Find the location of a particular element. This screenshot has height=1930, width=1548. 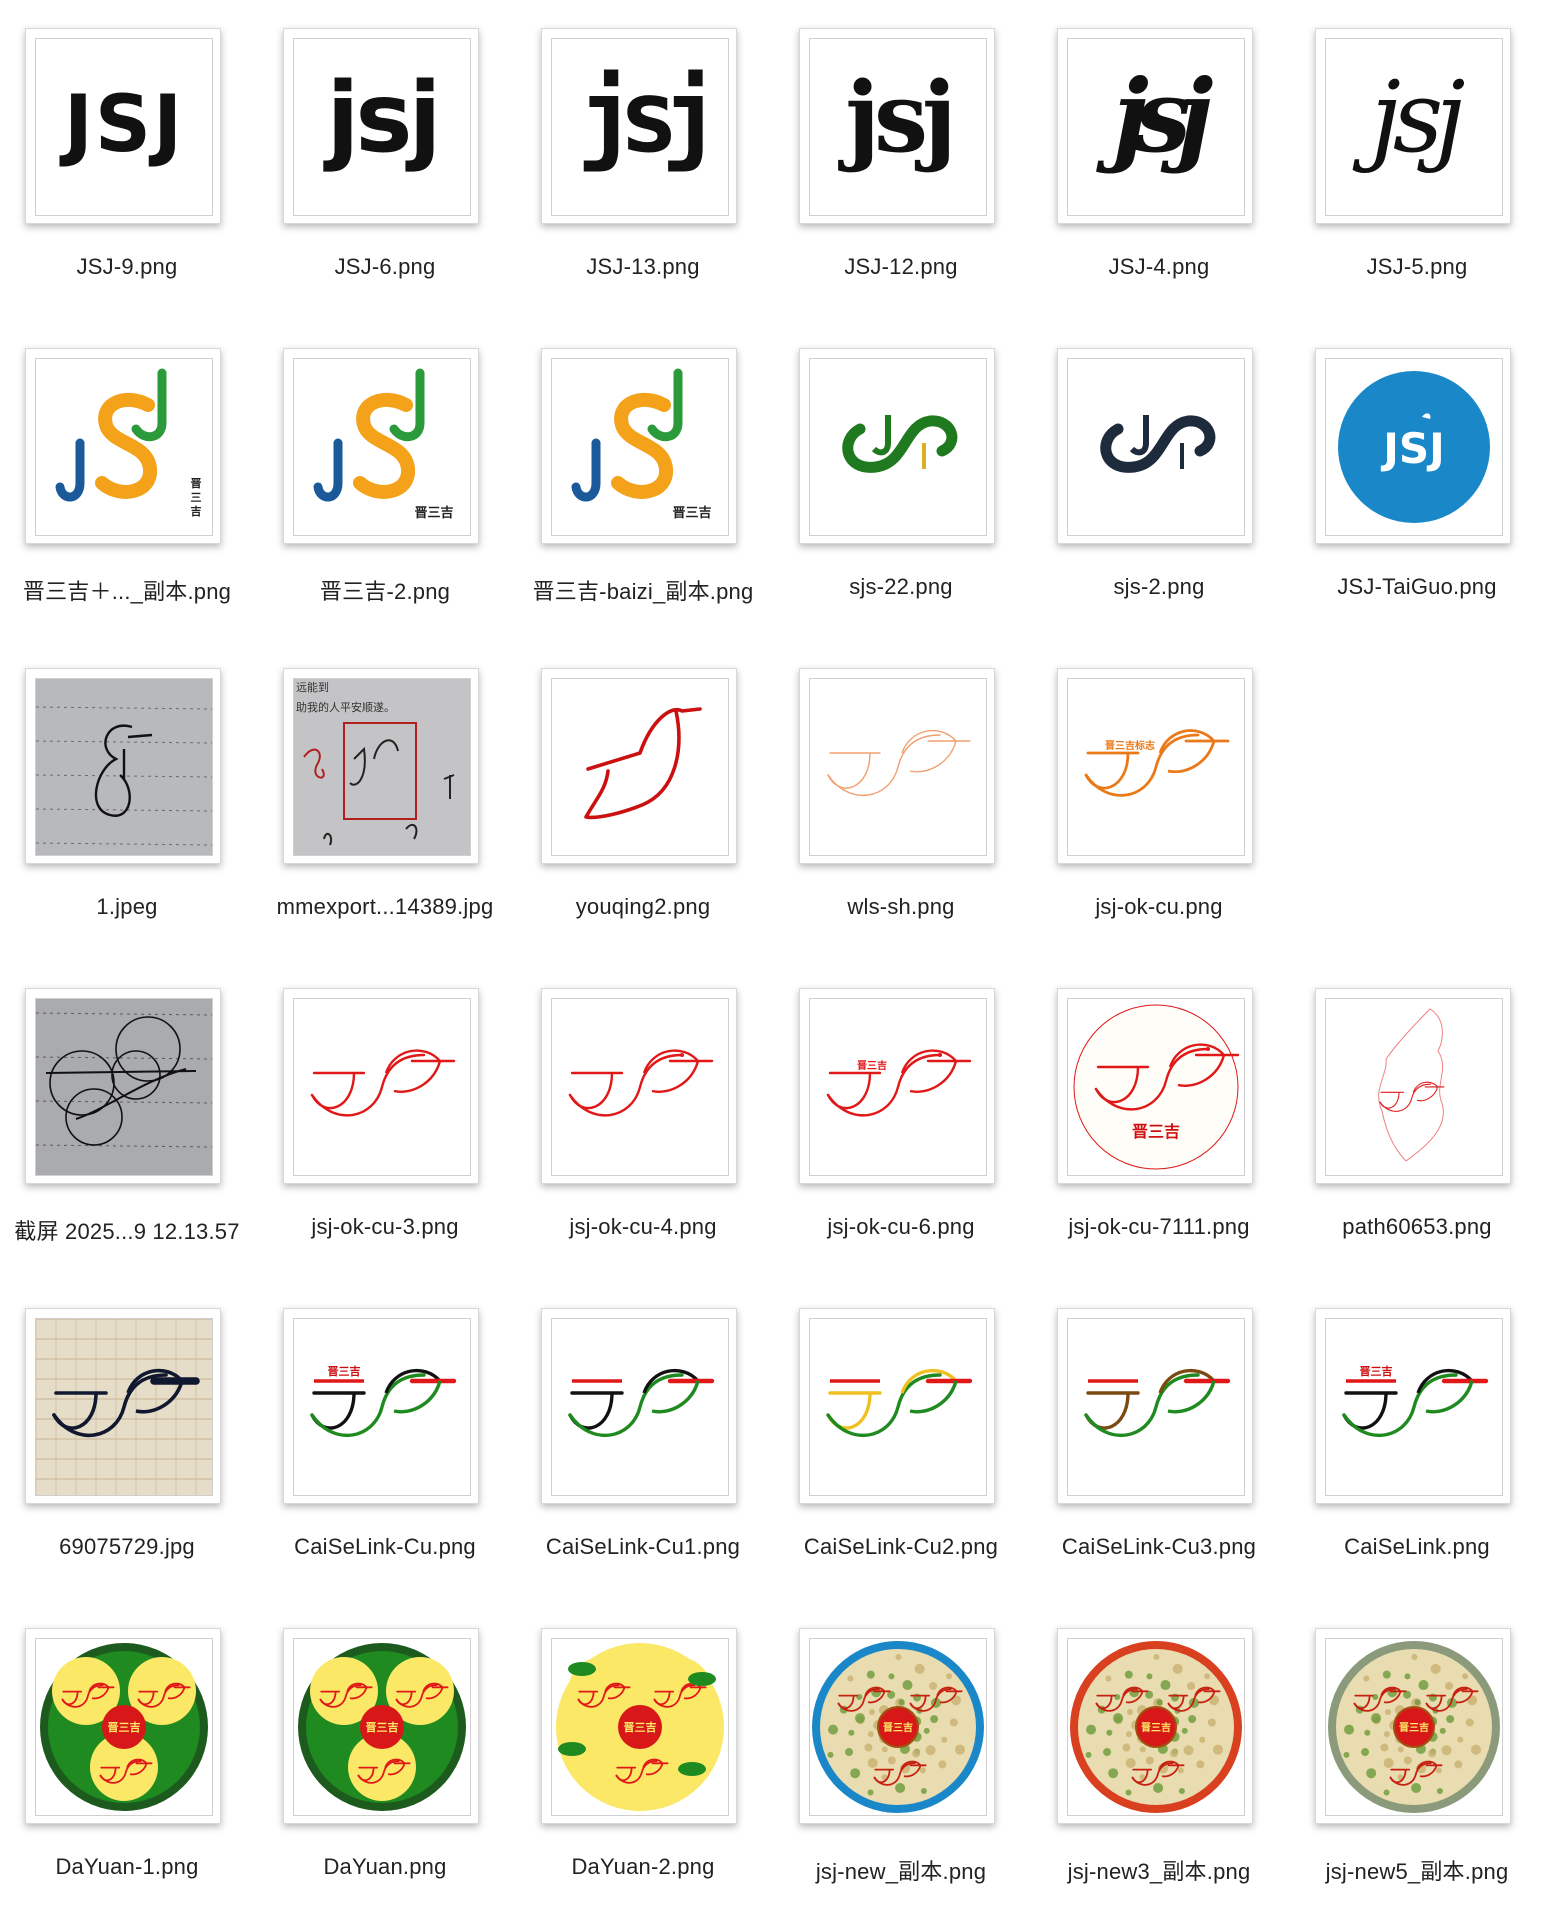

file-item: 晋三吉晋三吉-2.png is located at coordinates (385, 484).